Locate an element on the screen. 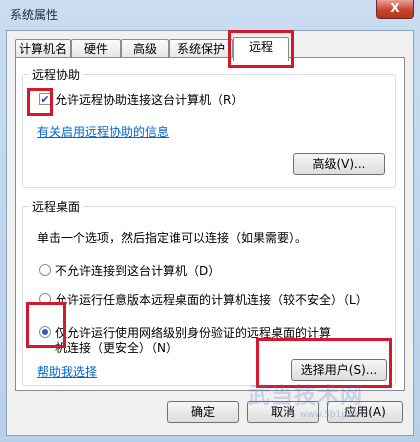 This screenshot has height=442, width=420. title-bar: 系统属性 X is located at coordinates (210, 15).